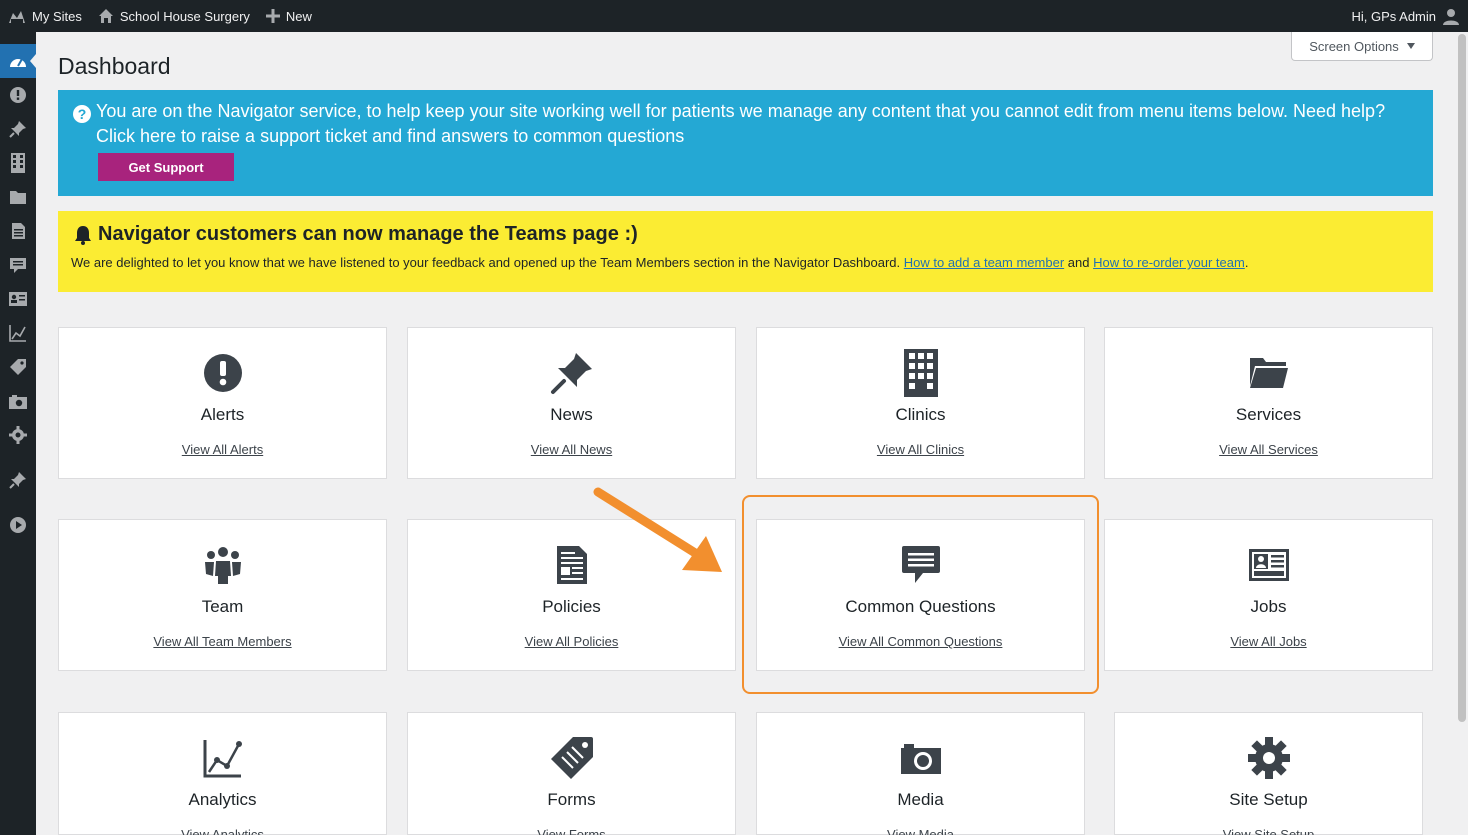  What do you see at coordinates (1268, 799) in the screenshot?
I see `card-title: Site Setup` at bounding box center [1268, 799].